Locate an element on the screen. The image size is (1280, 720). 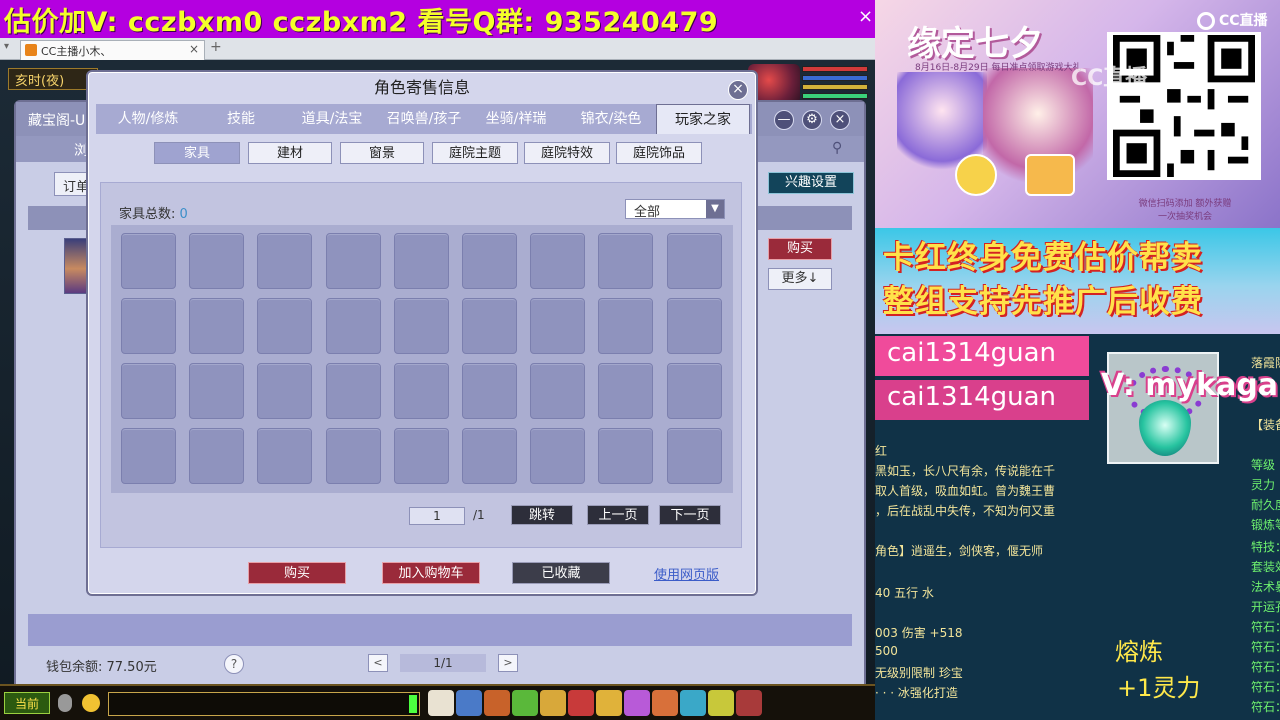
shop-icon is located at coordinates (721, 703).